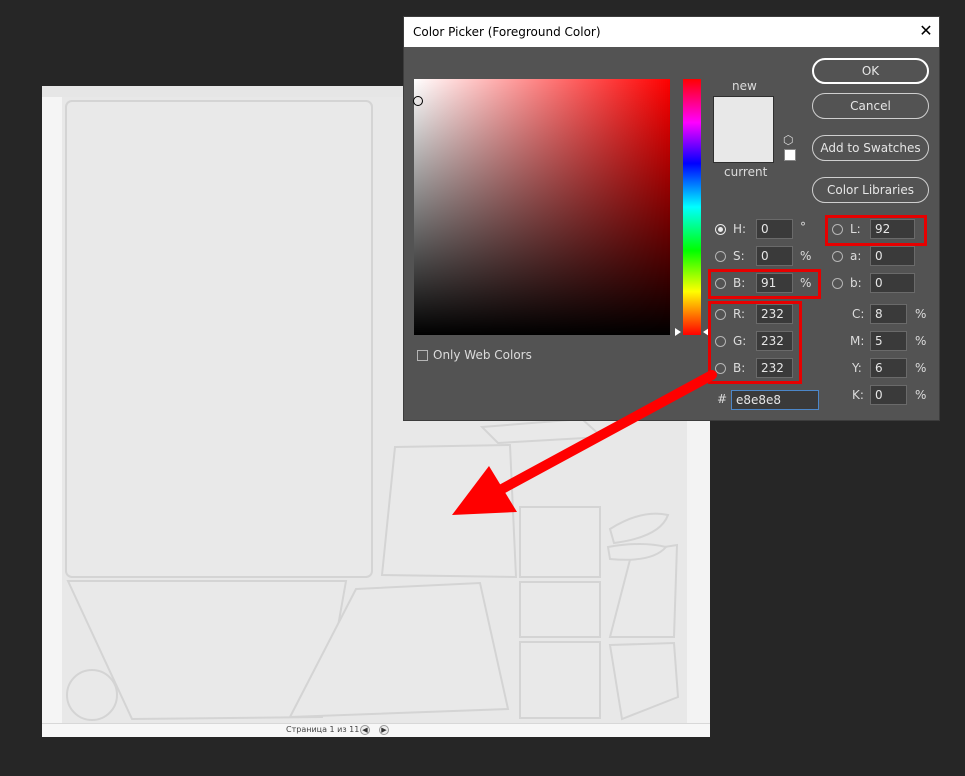 Image resolution: width=965 pixels, height=776 pixels. I want to click on annotation-arrow, so click(584, 442).